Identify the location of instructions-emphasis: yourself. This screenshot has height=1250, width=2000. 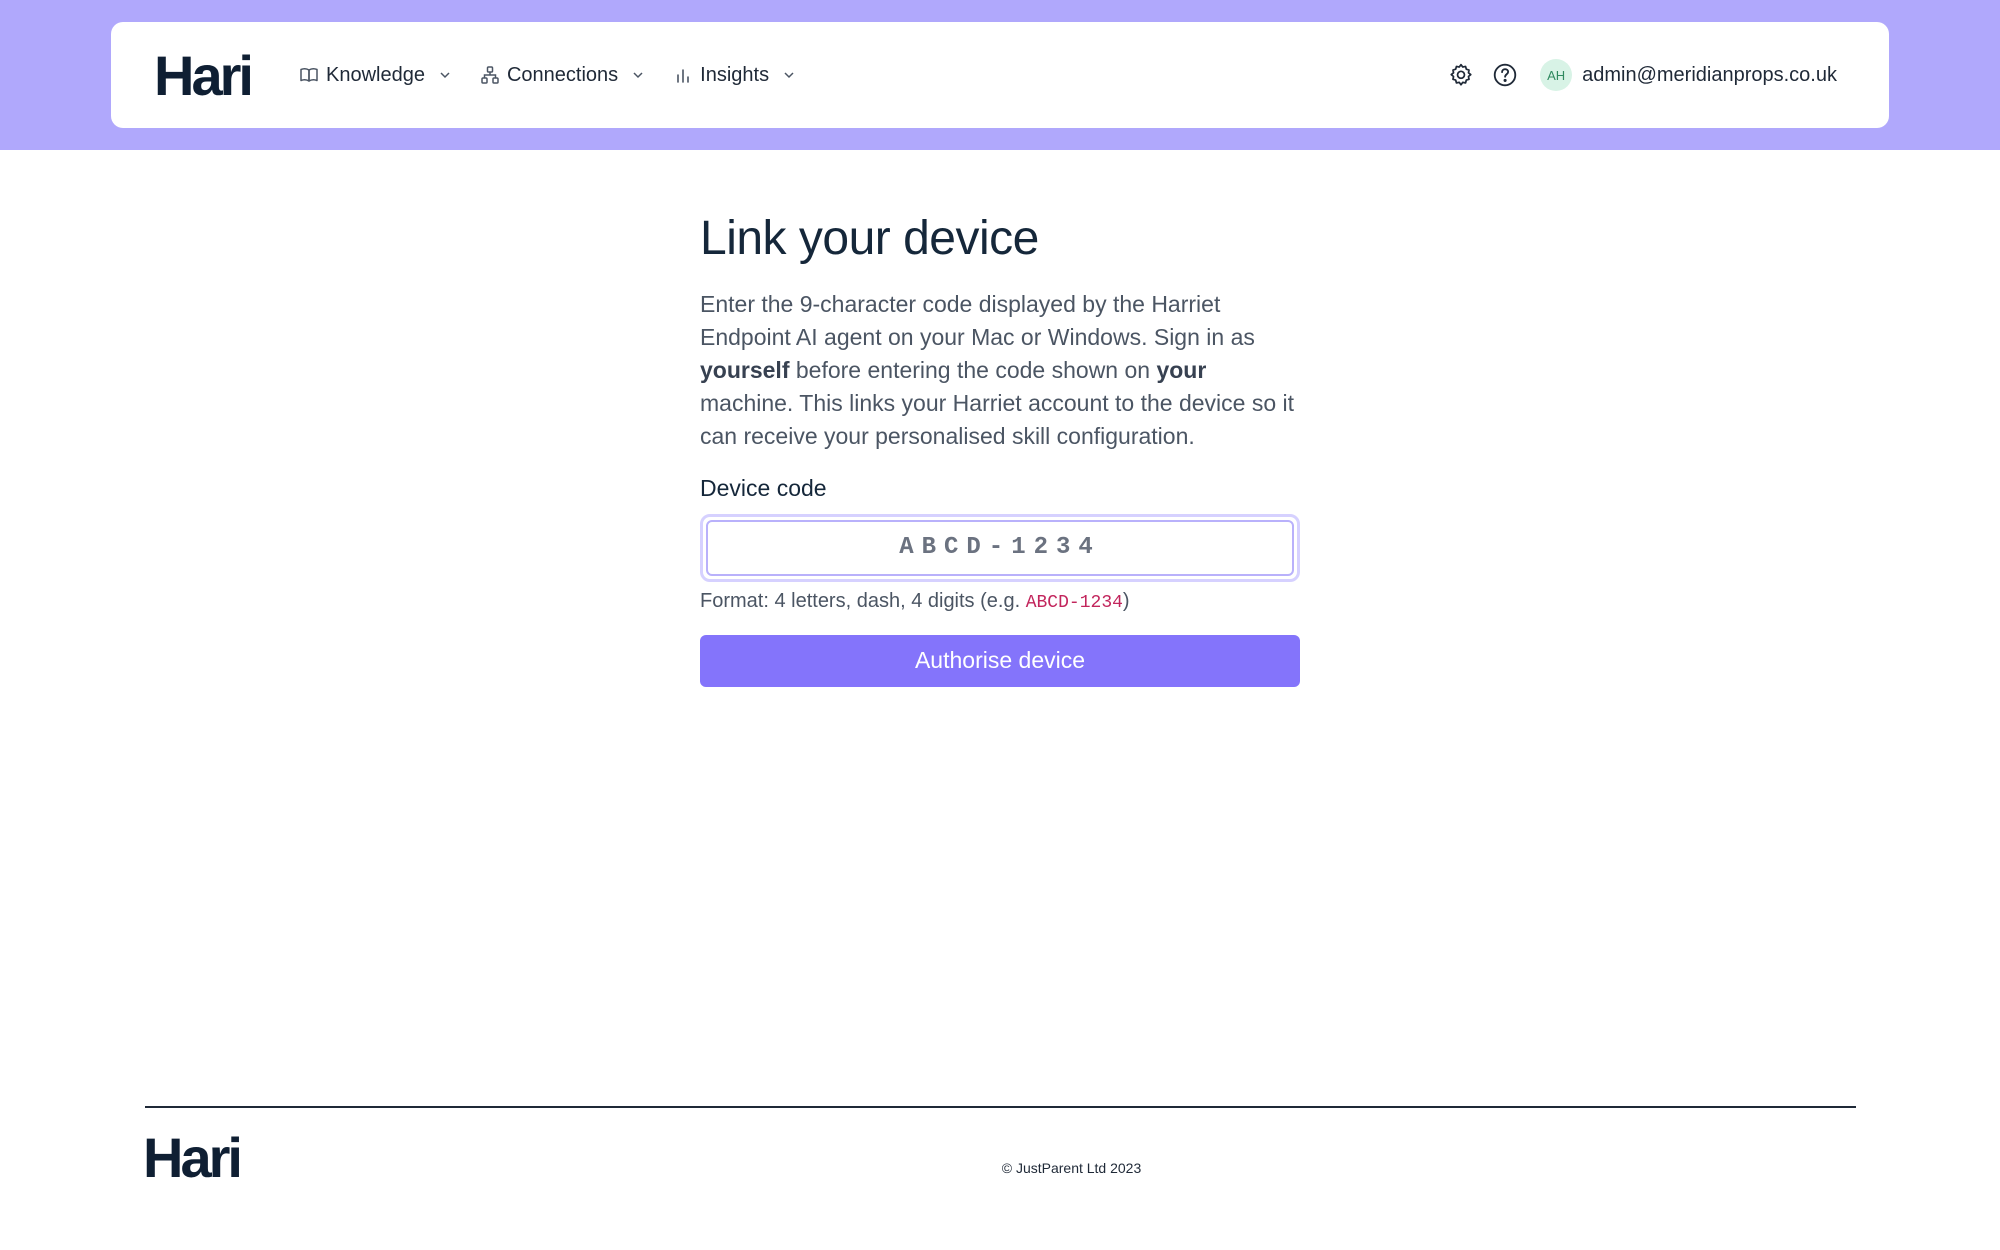
(745, 369).